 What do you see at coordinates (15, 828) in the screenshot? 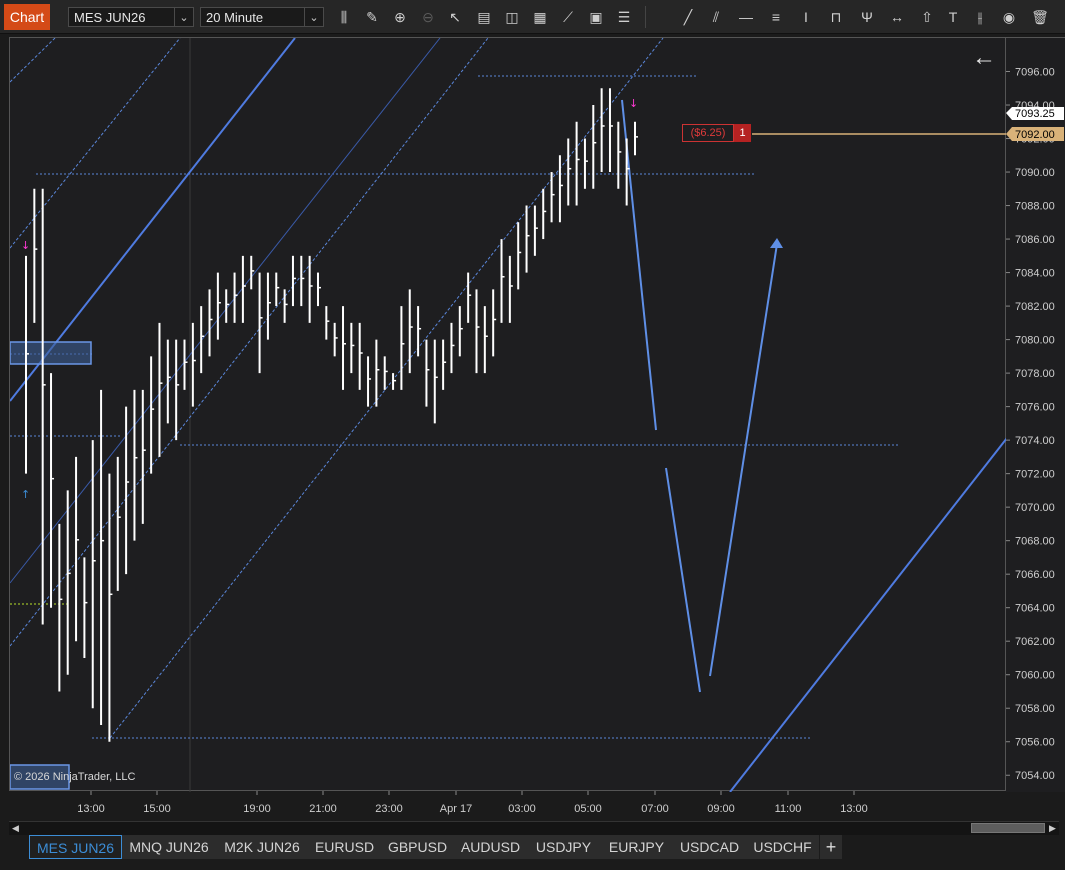
I see `scroll-left-icon: ◀` at bounding box center [15, 828].